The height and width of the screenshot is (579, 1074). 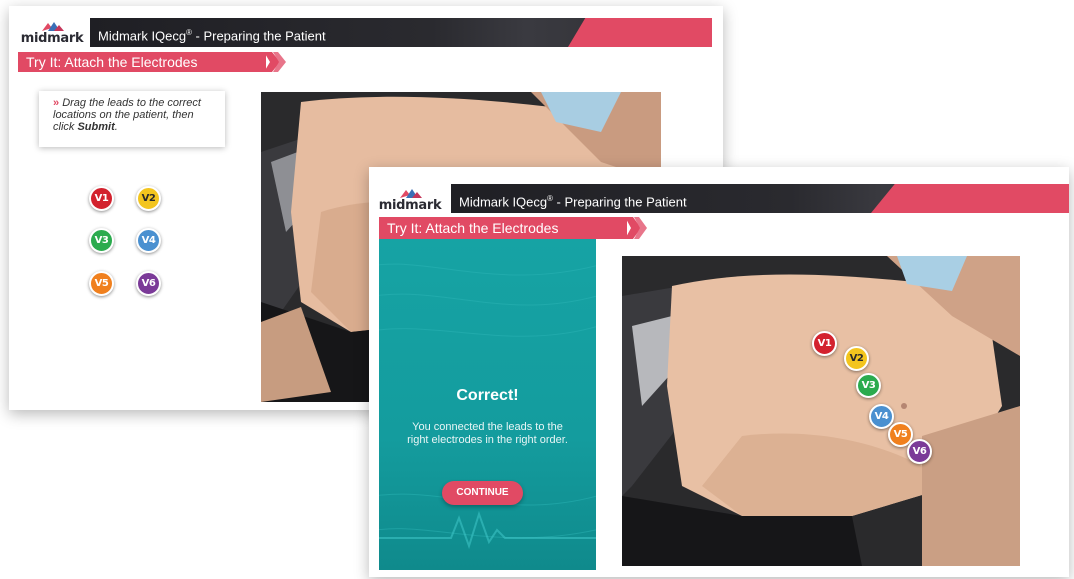 I want to click on electrode-v6: V6, so click(x=919, y=451).